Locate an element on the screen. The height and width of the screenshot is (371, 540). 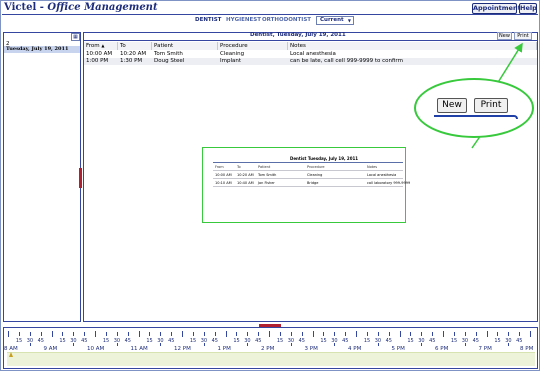
arrow-to-print-button is located at coordinates (509, 63).